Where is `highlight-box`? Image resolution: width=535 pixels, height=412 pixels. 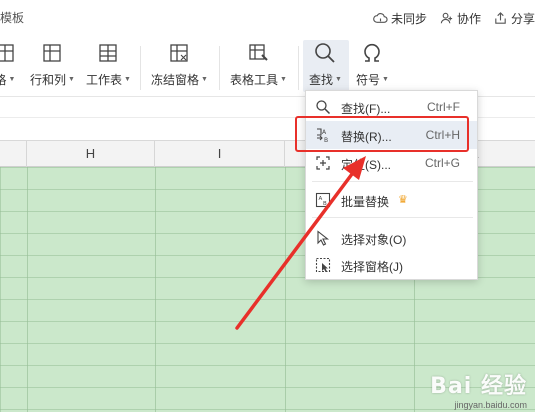
highlight-box is located at coordinates (382, 134).